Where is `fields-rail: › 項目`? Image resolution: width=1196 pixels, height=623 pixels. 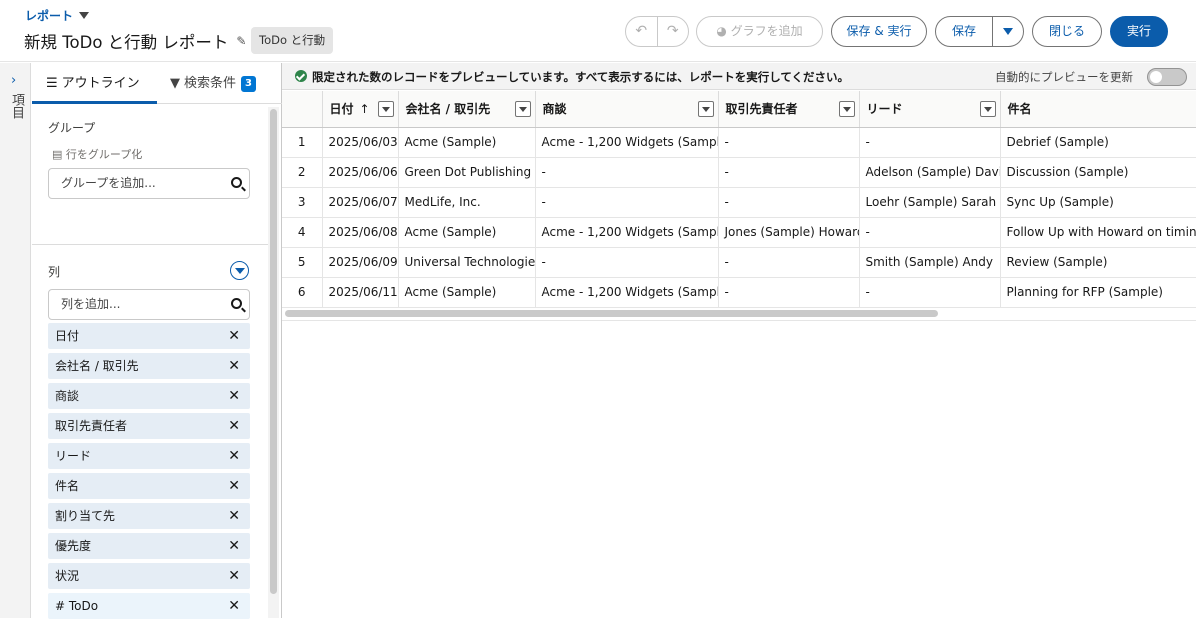 fields-rail: › 項目 is located at coordinates (15, 340).